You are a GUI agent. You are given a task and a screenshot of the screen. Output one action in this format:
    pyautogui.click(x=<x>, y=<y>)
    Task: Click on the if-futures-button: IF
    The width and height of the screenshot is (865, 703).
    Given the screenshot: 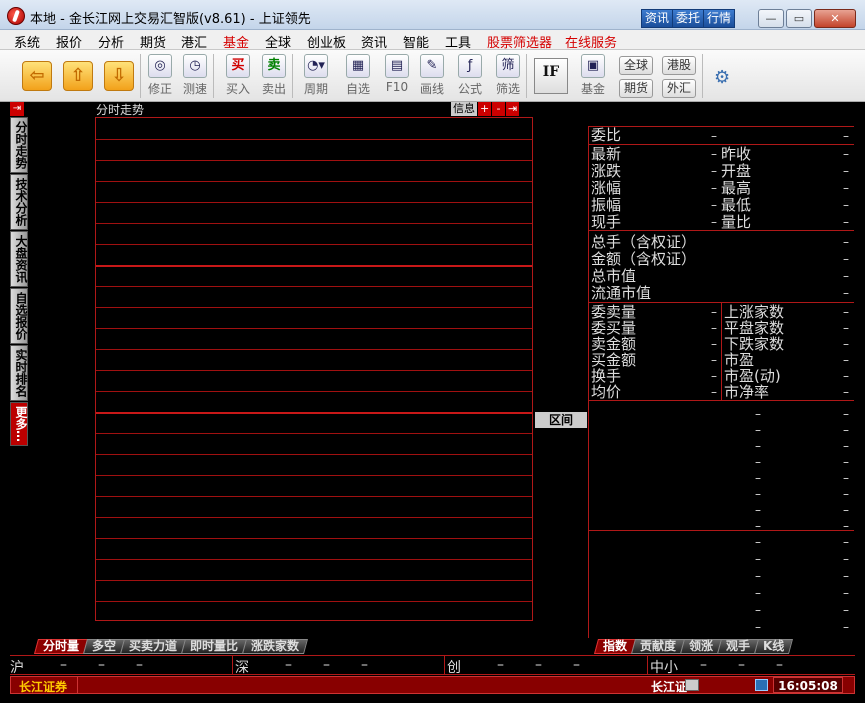 What is the action you would take?
    pyautogui.click(x=551, y=76)
    